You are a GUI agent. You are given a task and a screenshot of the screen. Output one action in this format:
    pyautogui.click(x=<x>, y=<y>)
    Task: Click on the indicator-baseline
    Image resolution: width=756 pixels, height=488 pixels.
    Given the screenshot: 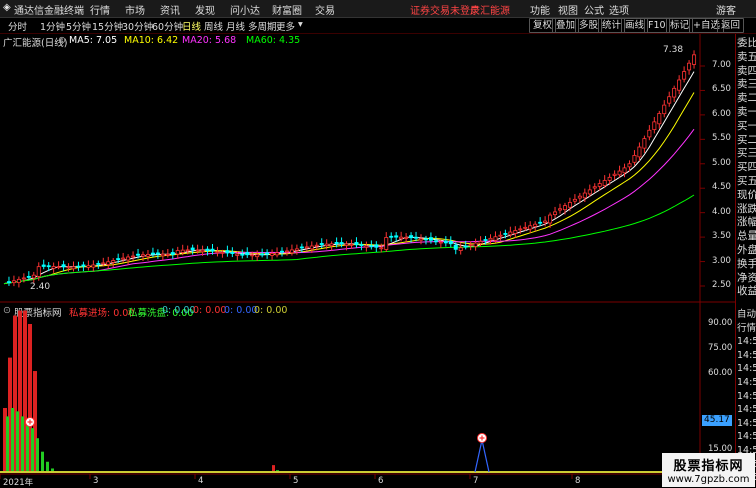 What is the action you would take?
    pyautogui.click(x=350, y=472)
    